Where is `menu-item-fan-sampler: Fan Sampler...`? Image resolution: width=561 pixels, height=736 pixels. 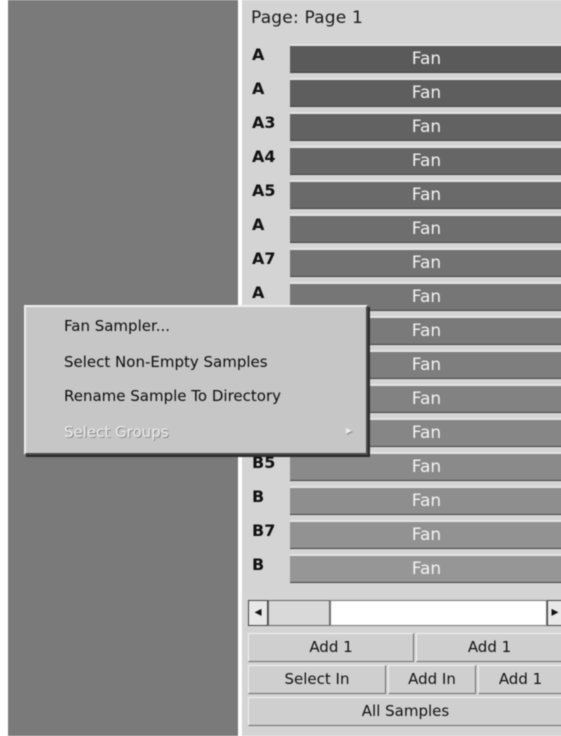 menu-item-fan-sampler: Fan Sampler... is located at coordinates (117, 326).